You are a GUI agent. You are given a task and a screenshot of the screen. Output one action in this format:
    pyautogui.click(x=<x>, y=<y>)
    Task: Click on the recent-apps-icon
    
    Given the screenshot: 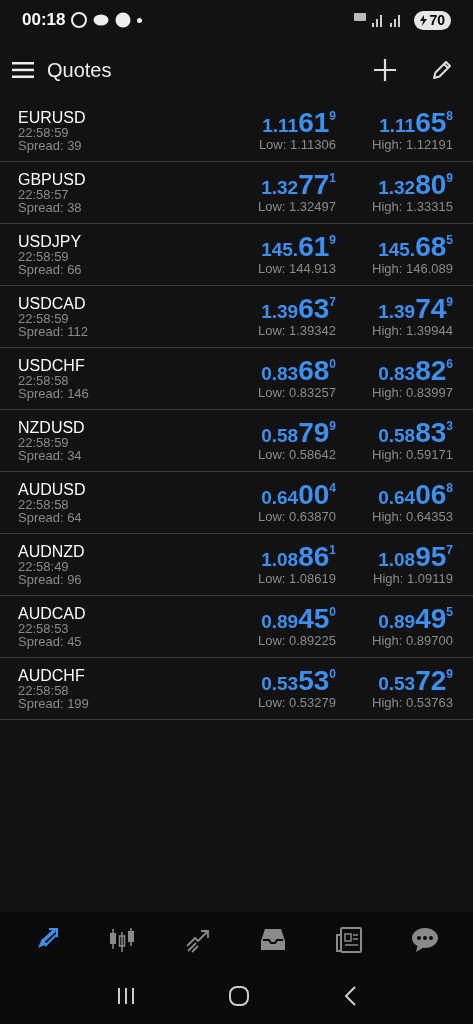 What is the action you would take?
    pyautogui.click(x=126, y=996)
    